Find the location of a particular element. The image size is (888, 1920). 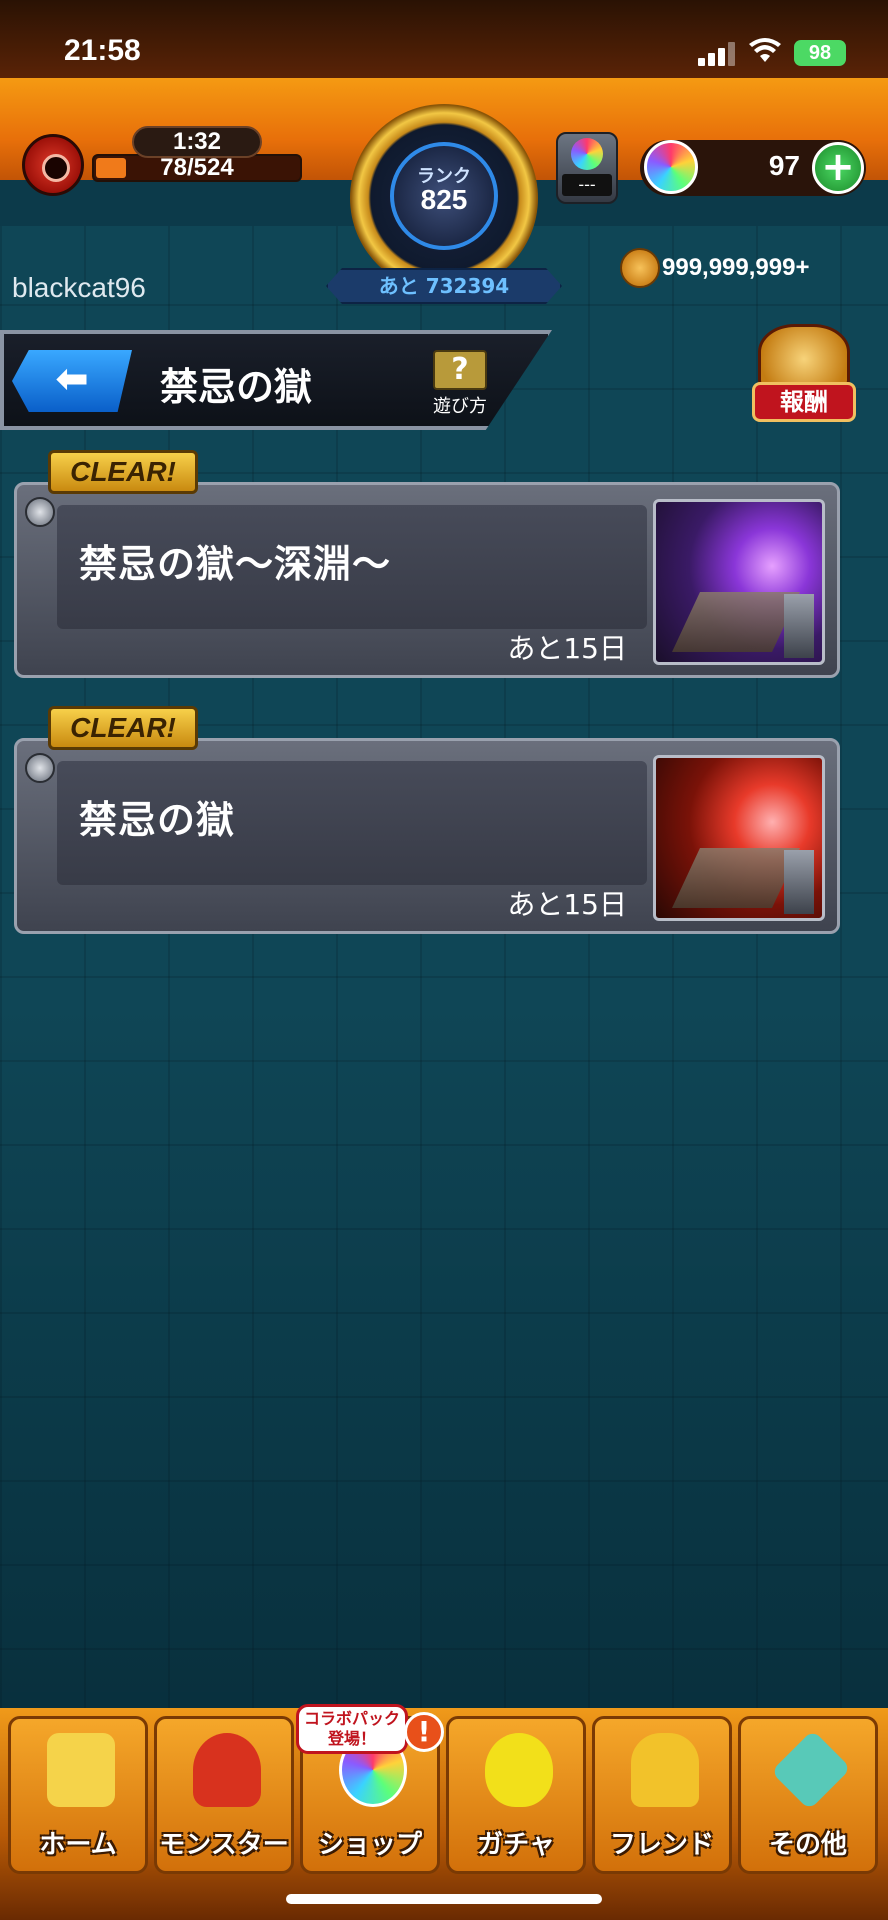

nav-monster: モンスター is located at coordinates (224, 1795).